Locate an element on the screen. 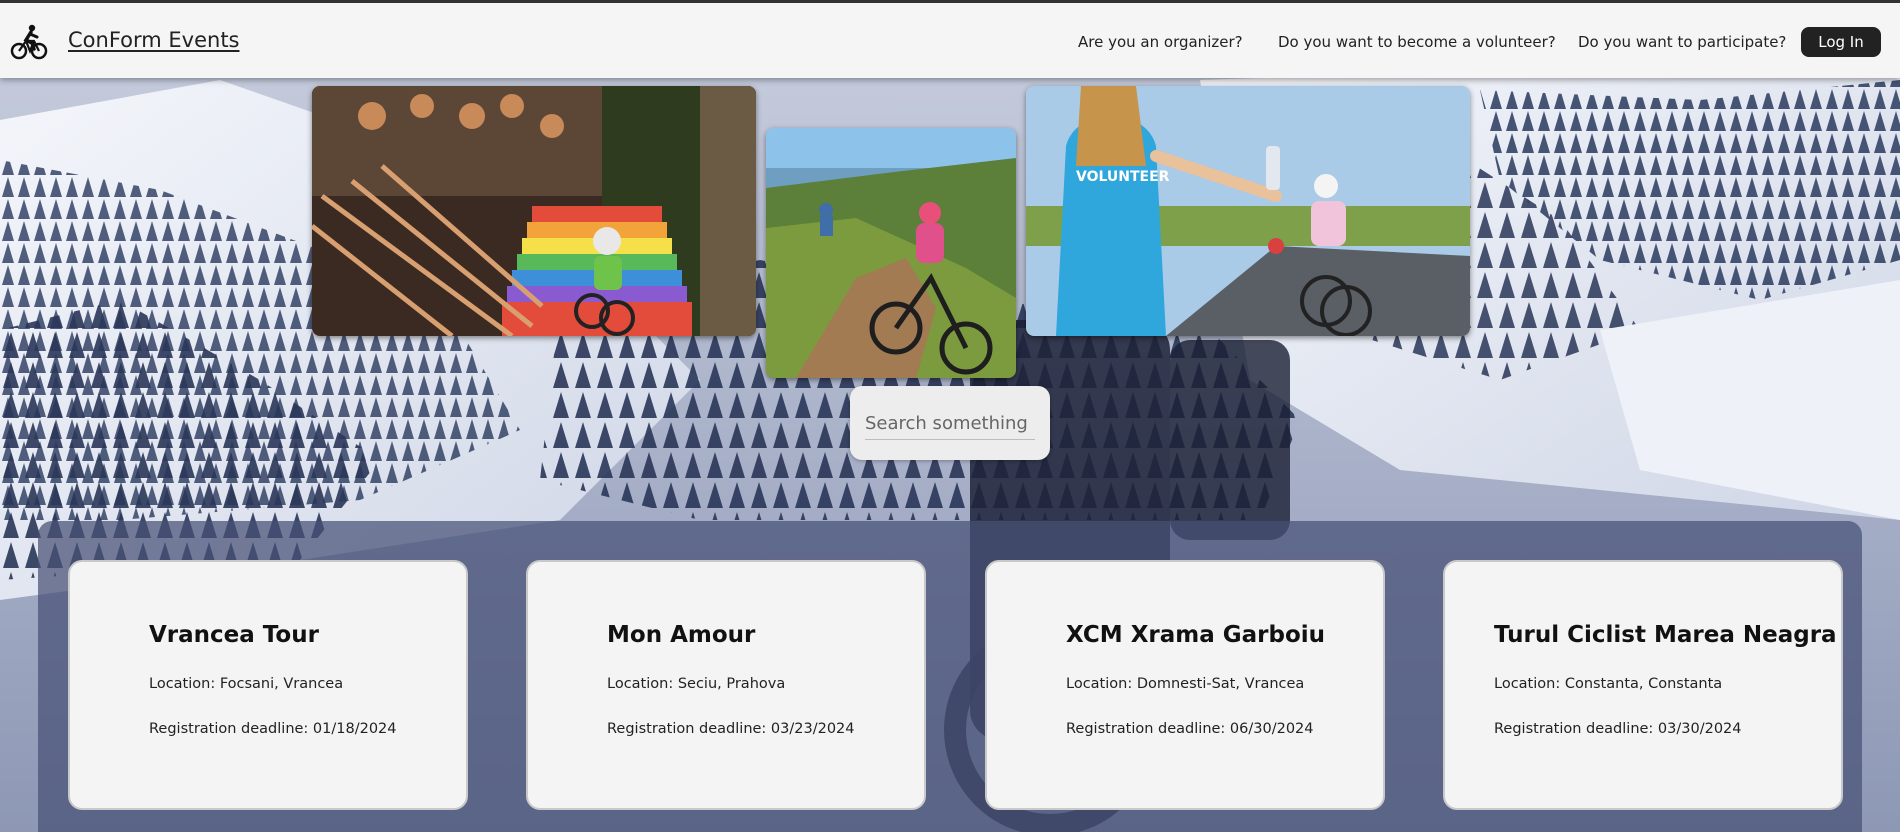 The image size is (1900, 832). event-location: Location: Focsani, Vrancea is located at coordinates (246, 684).